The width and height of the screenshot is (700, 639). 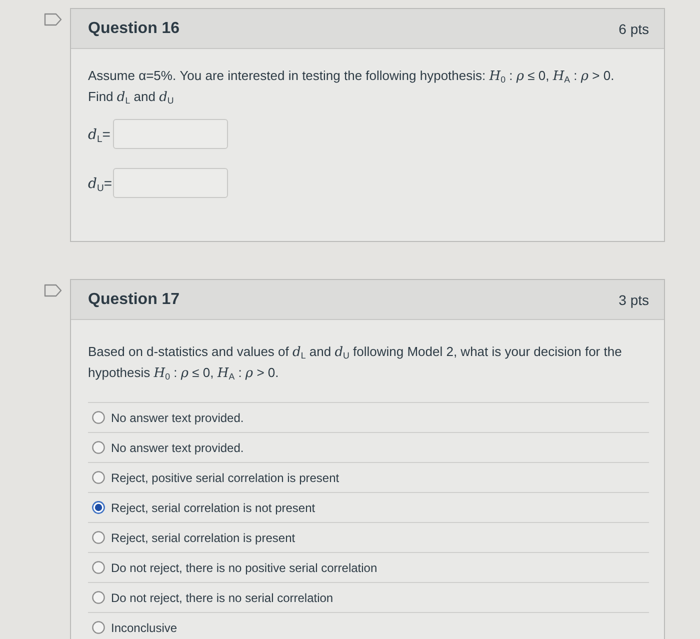 I want to click on answer-option: Do not reject, there is no serial correlation, so click(x=222, y=597).